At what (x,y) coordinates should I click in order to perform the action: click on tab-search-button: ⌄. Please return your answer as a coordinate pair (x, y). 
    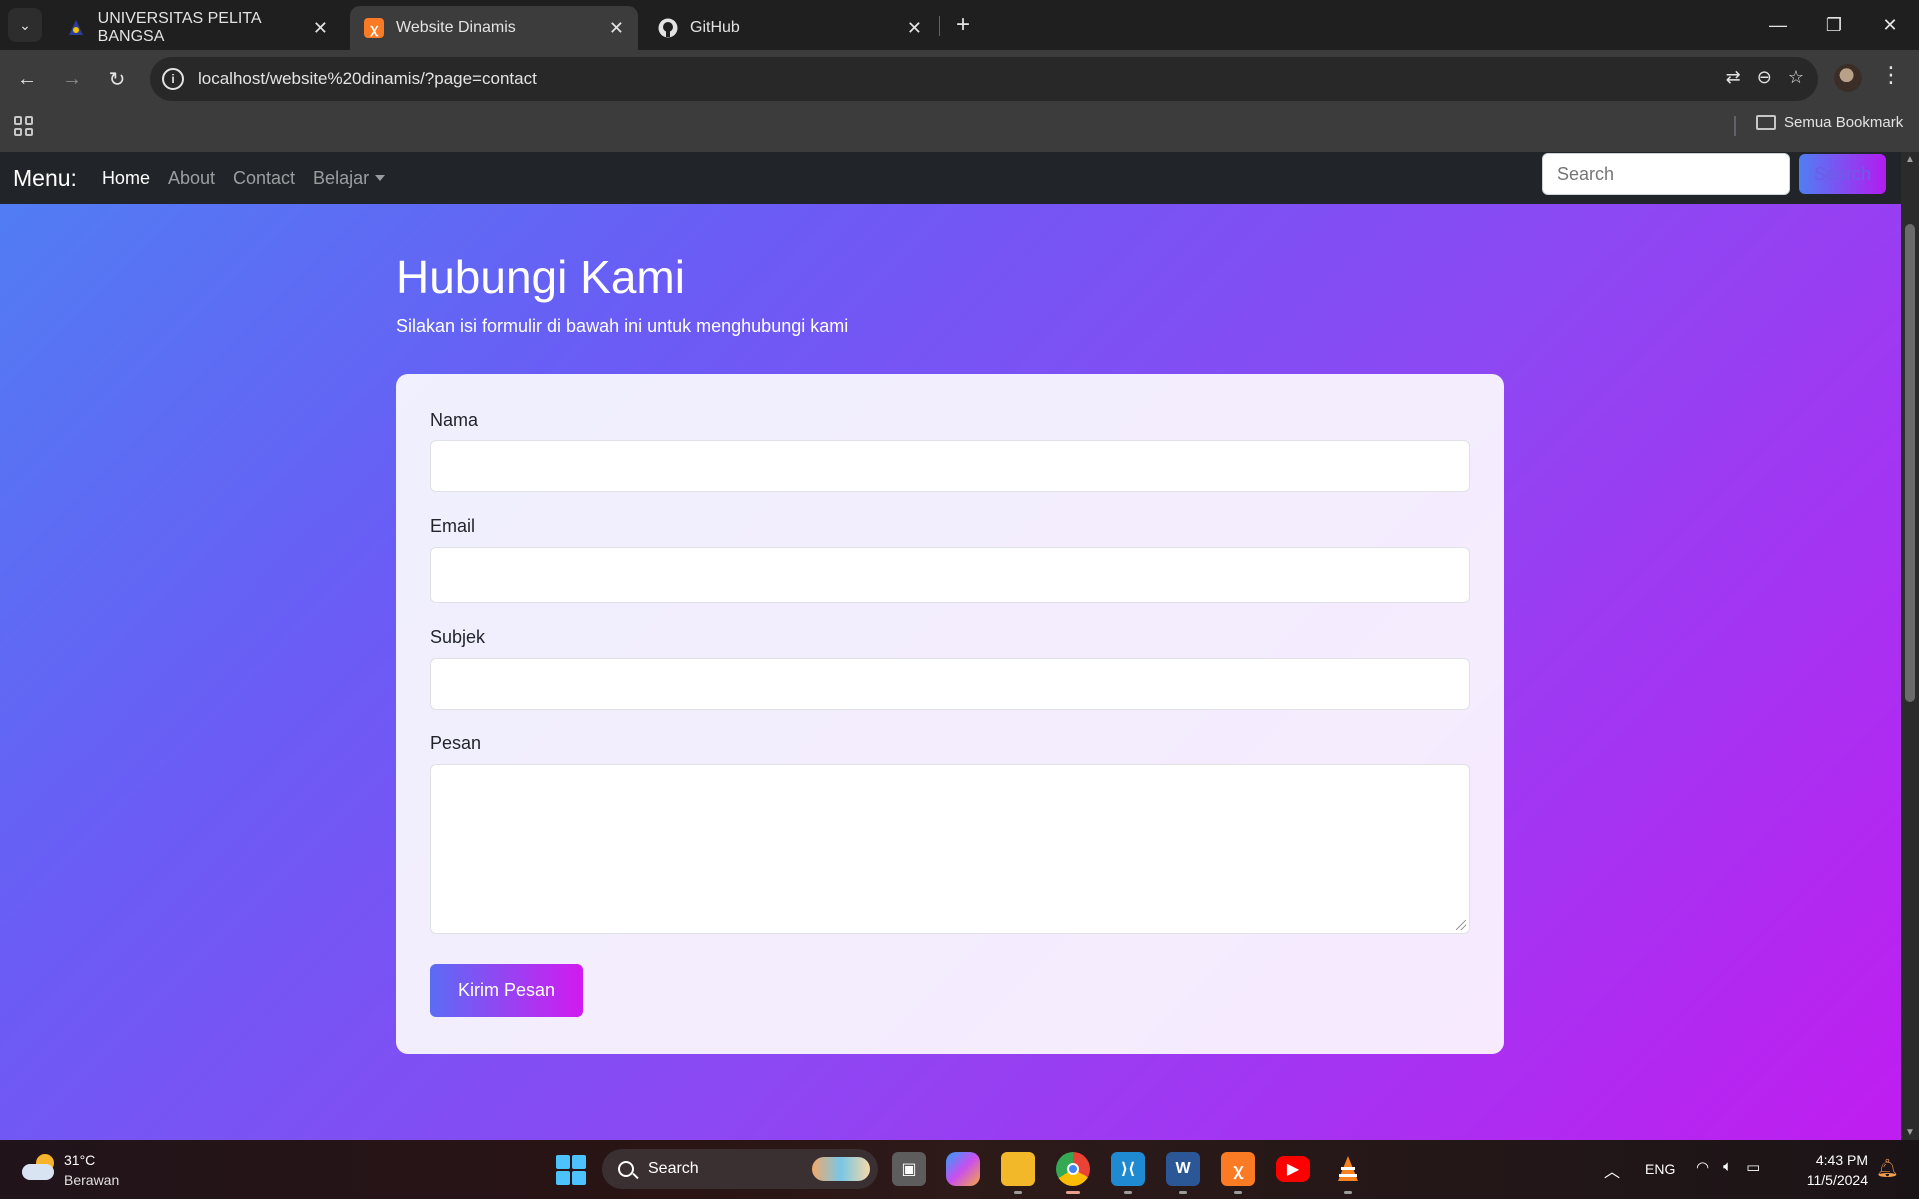
    Looking at the image, I should click on (25, 25).